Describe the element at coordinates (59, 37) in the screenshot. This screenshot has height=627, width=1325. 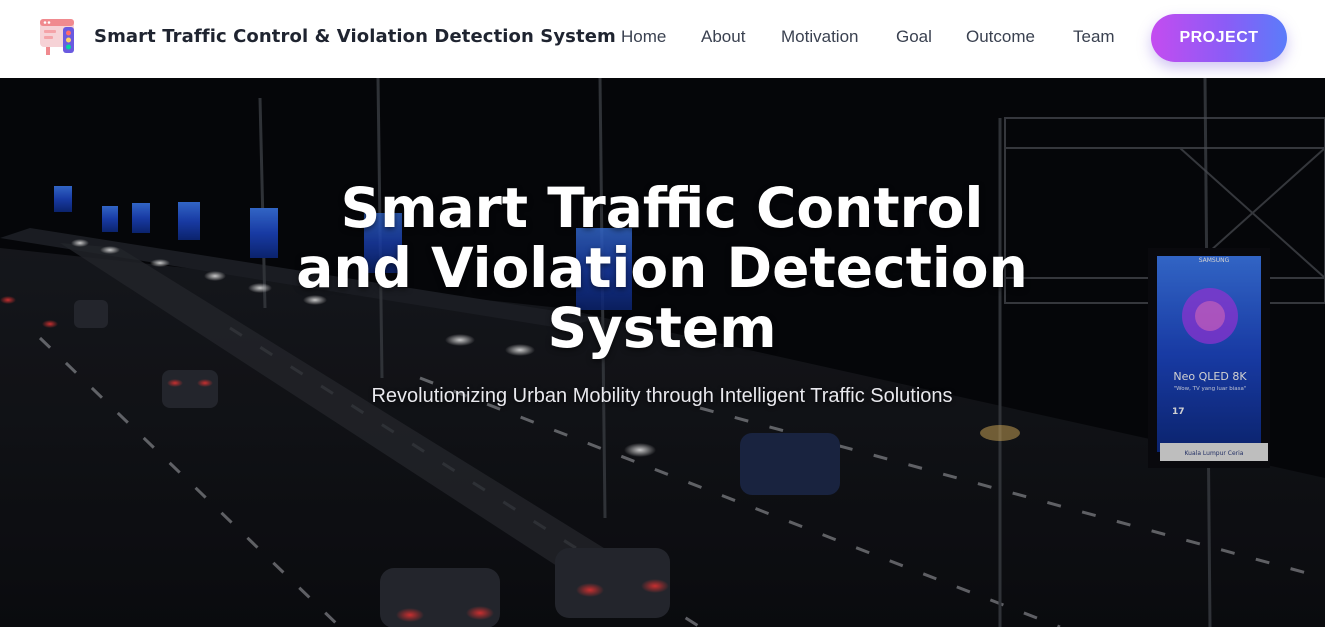
I see `traffic-dashboard-icon` at that location.